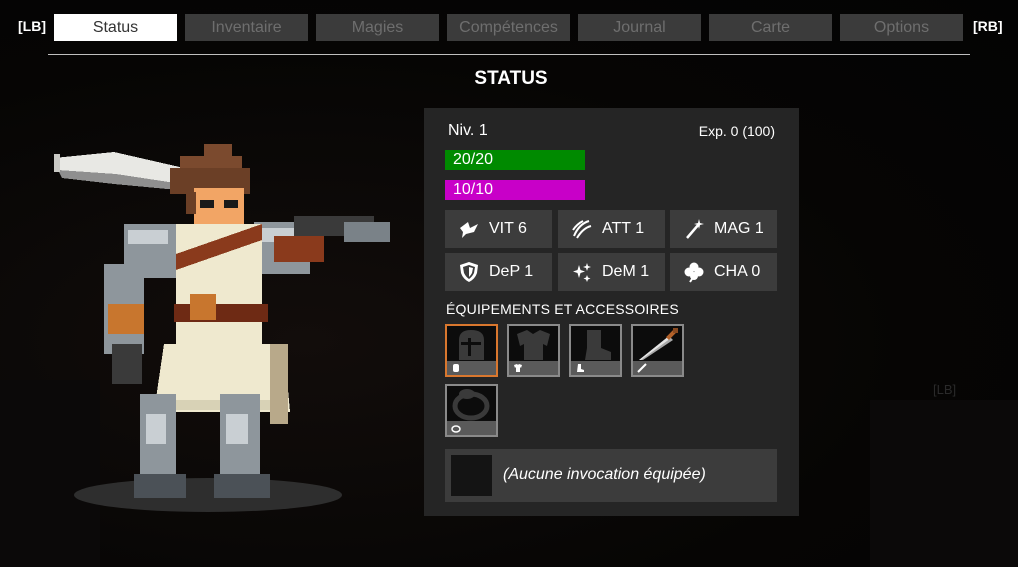 The image size is (1018, 567). Describe the element at coordinates (471, 475) in the screenshot. I see `summon-icon-box` at that location.